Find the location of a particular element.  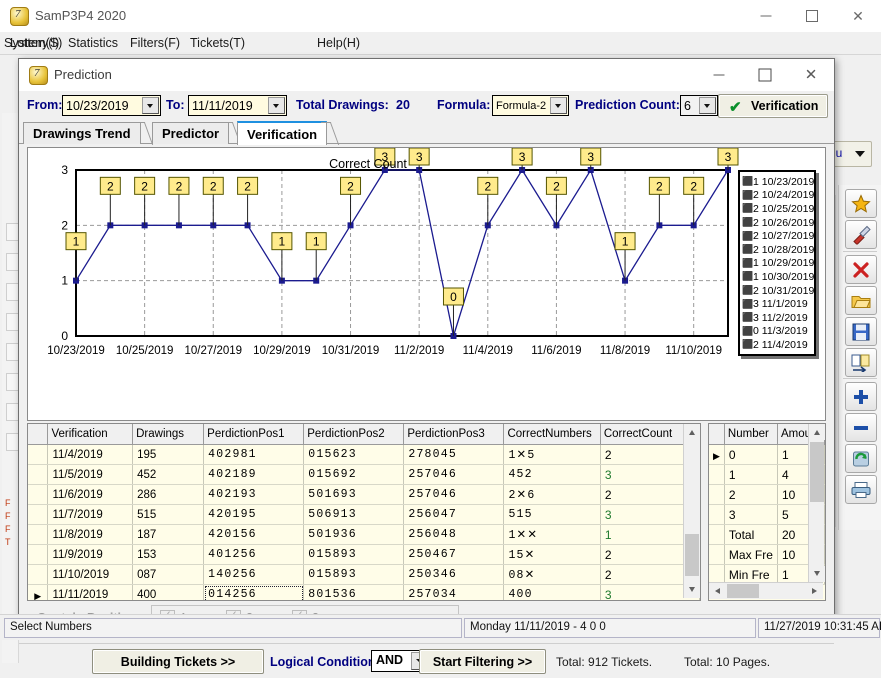

column-header: Verification is located at coordinates (90, 434).